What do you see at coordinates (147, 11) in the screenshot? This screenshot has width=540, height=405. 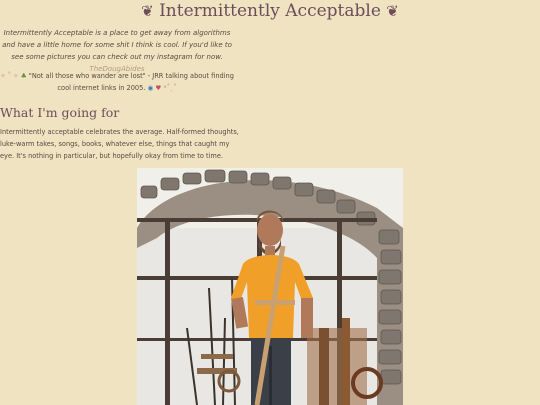 I see `fleuron-icon-left: ❦` at bounding box center [147, 11].